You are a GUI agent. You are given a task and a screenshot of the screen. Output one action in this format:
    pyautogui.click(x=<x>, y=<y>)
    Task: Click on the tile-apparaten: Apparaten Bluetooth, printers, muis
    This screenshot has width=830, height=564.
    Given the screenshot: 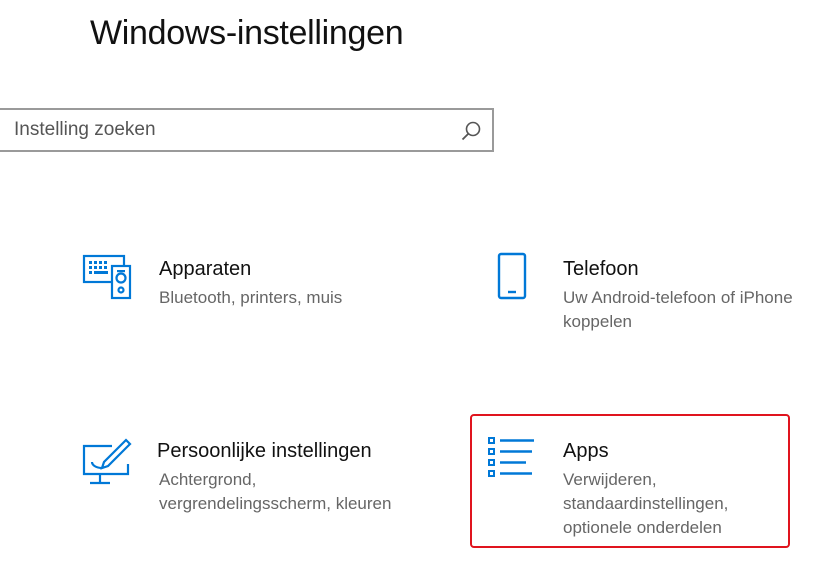 What is the action you would take?
    pyautogui.click(x=243, y=303)
    